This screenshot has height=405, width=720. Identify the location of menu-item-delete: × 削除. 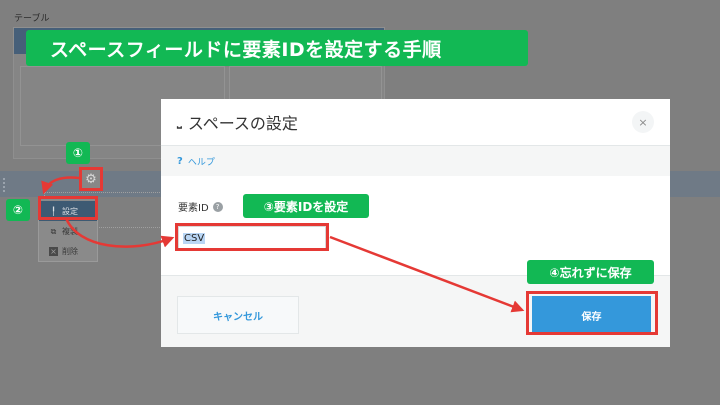
(68, 251).